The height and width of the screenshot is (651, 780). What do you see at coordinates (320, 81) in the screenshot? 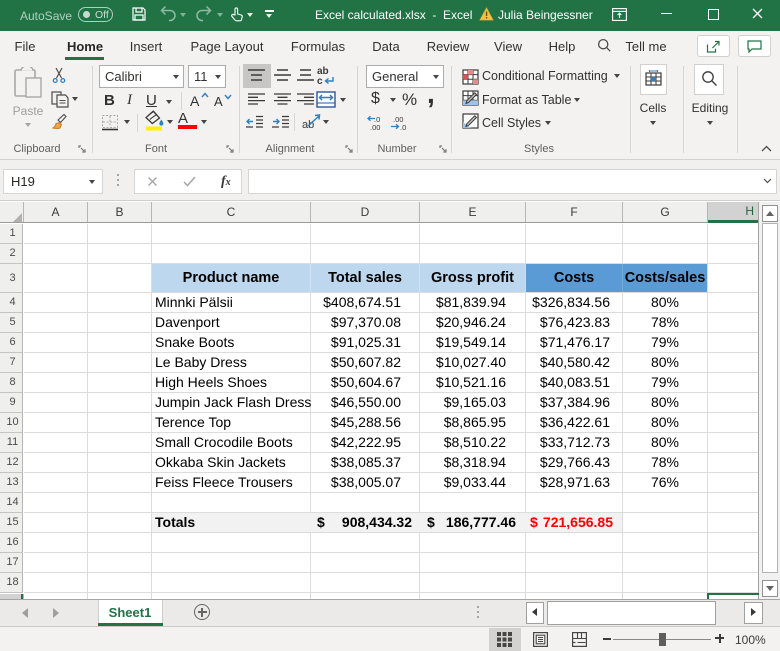
I see `svg-text: c` at bounding box center [320, 81].